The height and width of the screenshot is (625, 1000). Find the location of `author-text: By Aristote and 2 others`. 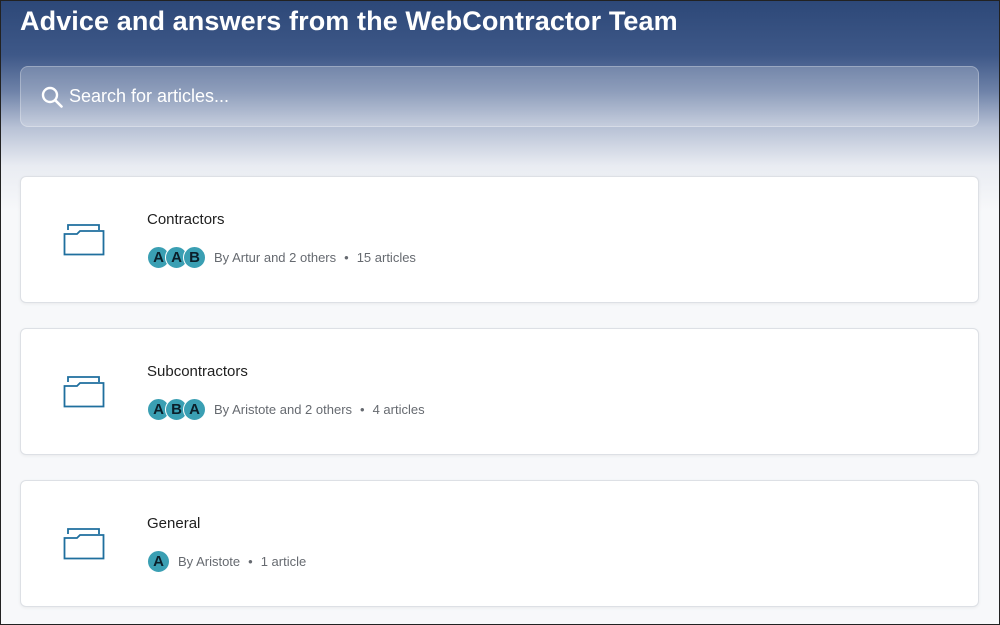

author-text: By Aristote and 2 others is located at coordinates (283, 409).